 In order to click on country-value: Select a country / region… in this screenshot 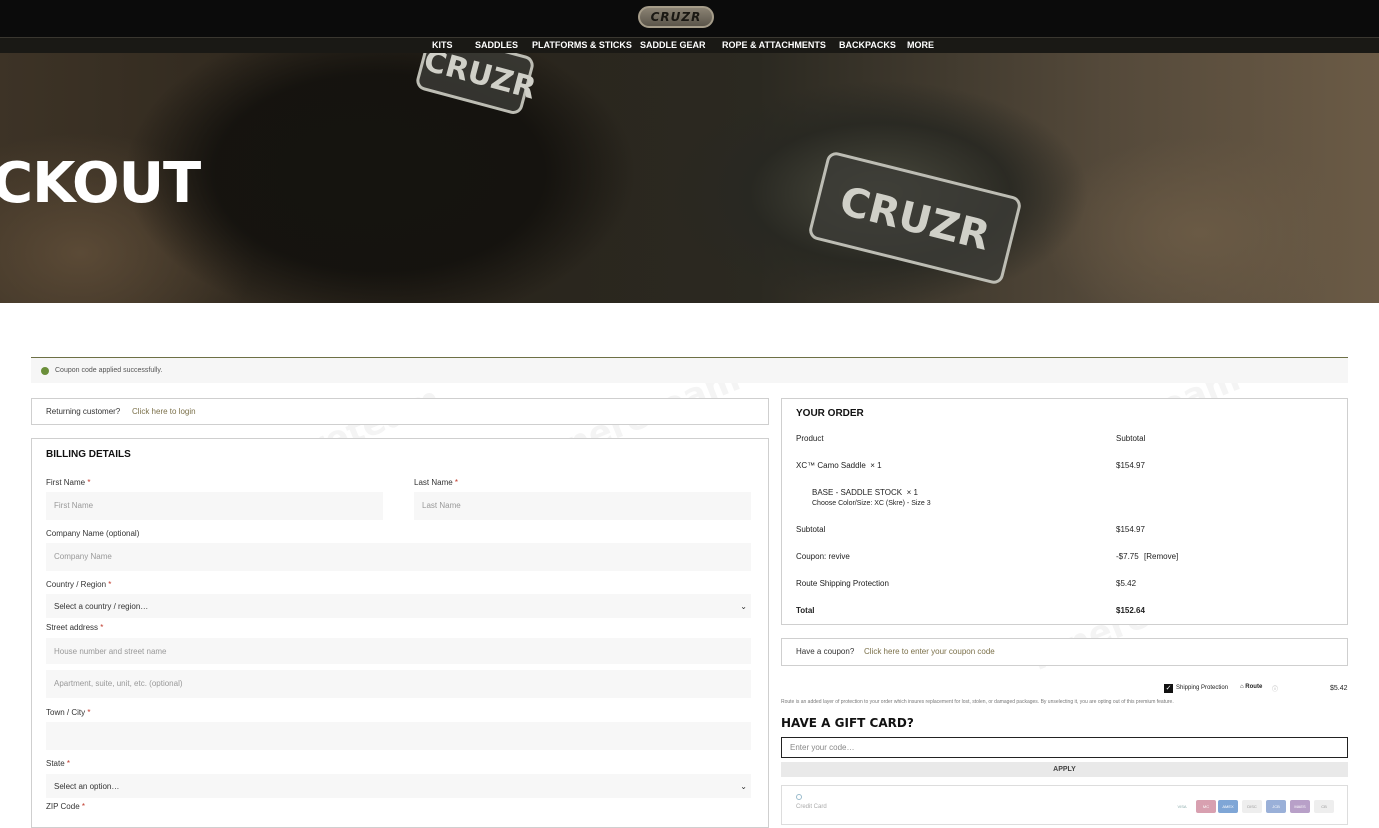, I will do `click(101, 606)`.